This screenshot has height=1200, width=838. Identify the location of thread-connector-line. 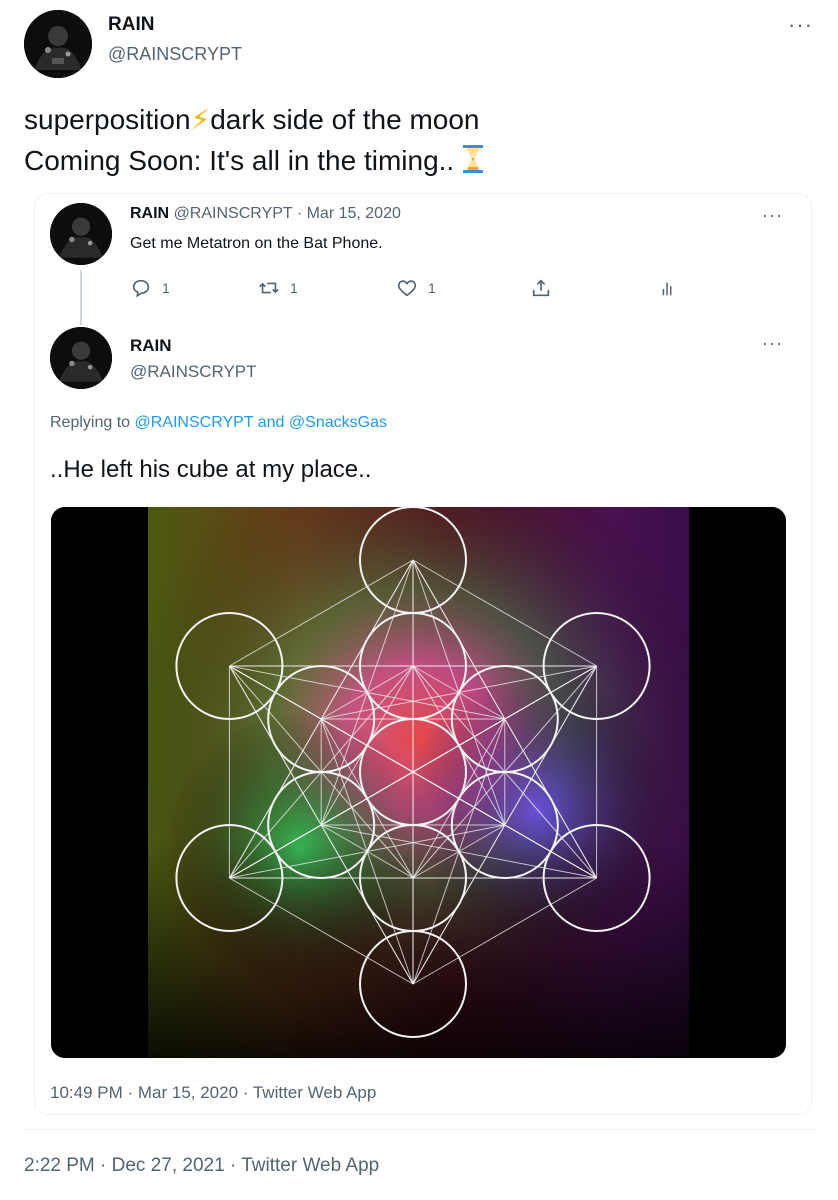
(81, 297).